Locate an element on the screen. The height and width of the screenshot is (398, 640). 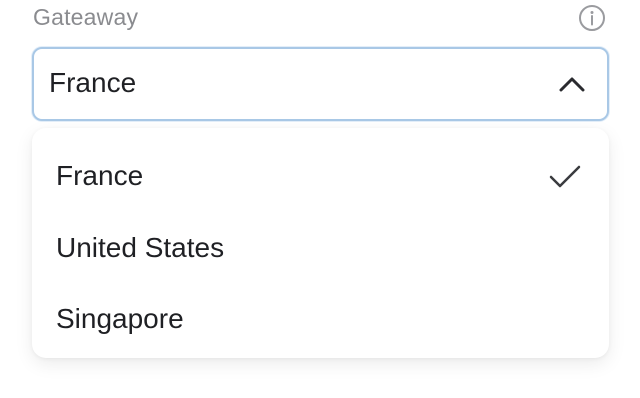
option-label: Singapore is located at coordinates (120, 318).